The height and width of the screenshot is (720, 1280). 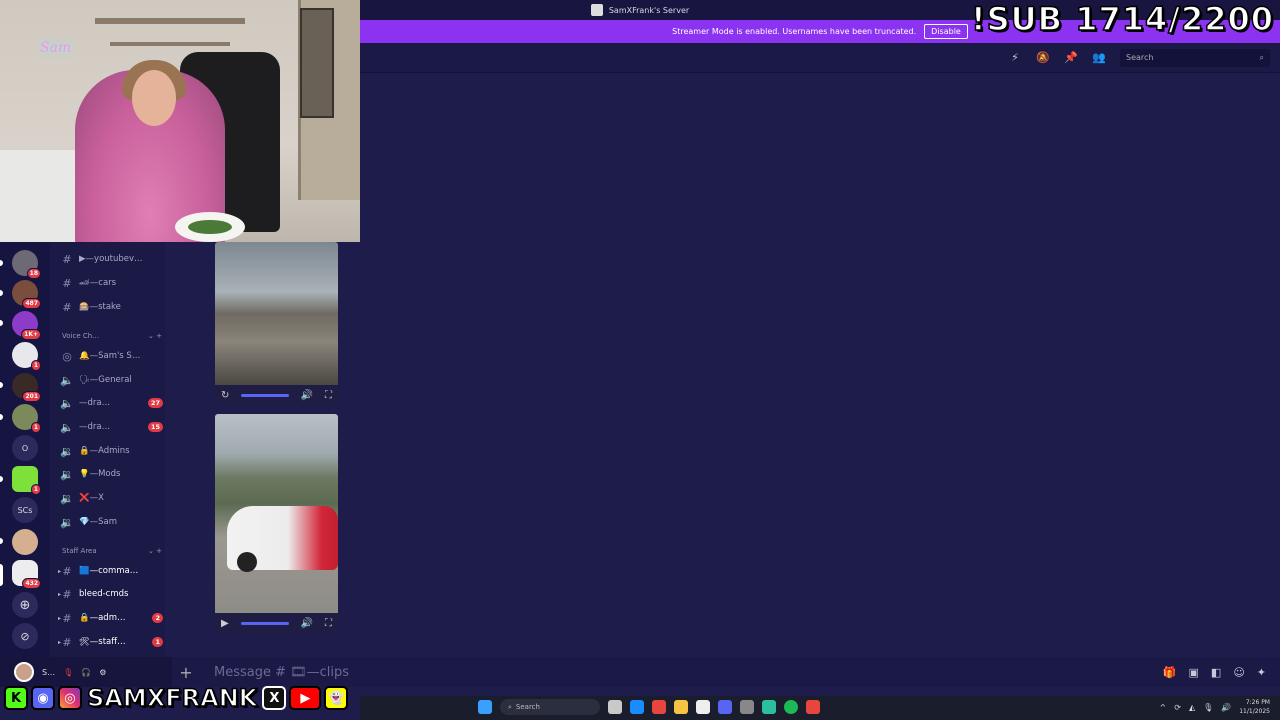 What do you see at coordinates (1195, 57) in the screenshot?
I see `search-input: Search ⌕` at bounding box center [1195, 57].